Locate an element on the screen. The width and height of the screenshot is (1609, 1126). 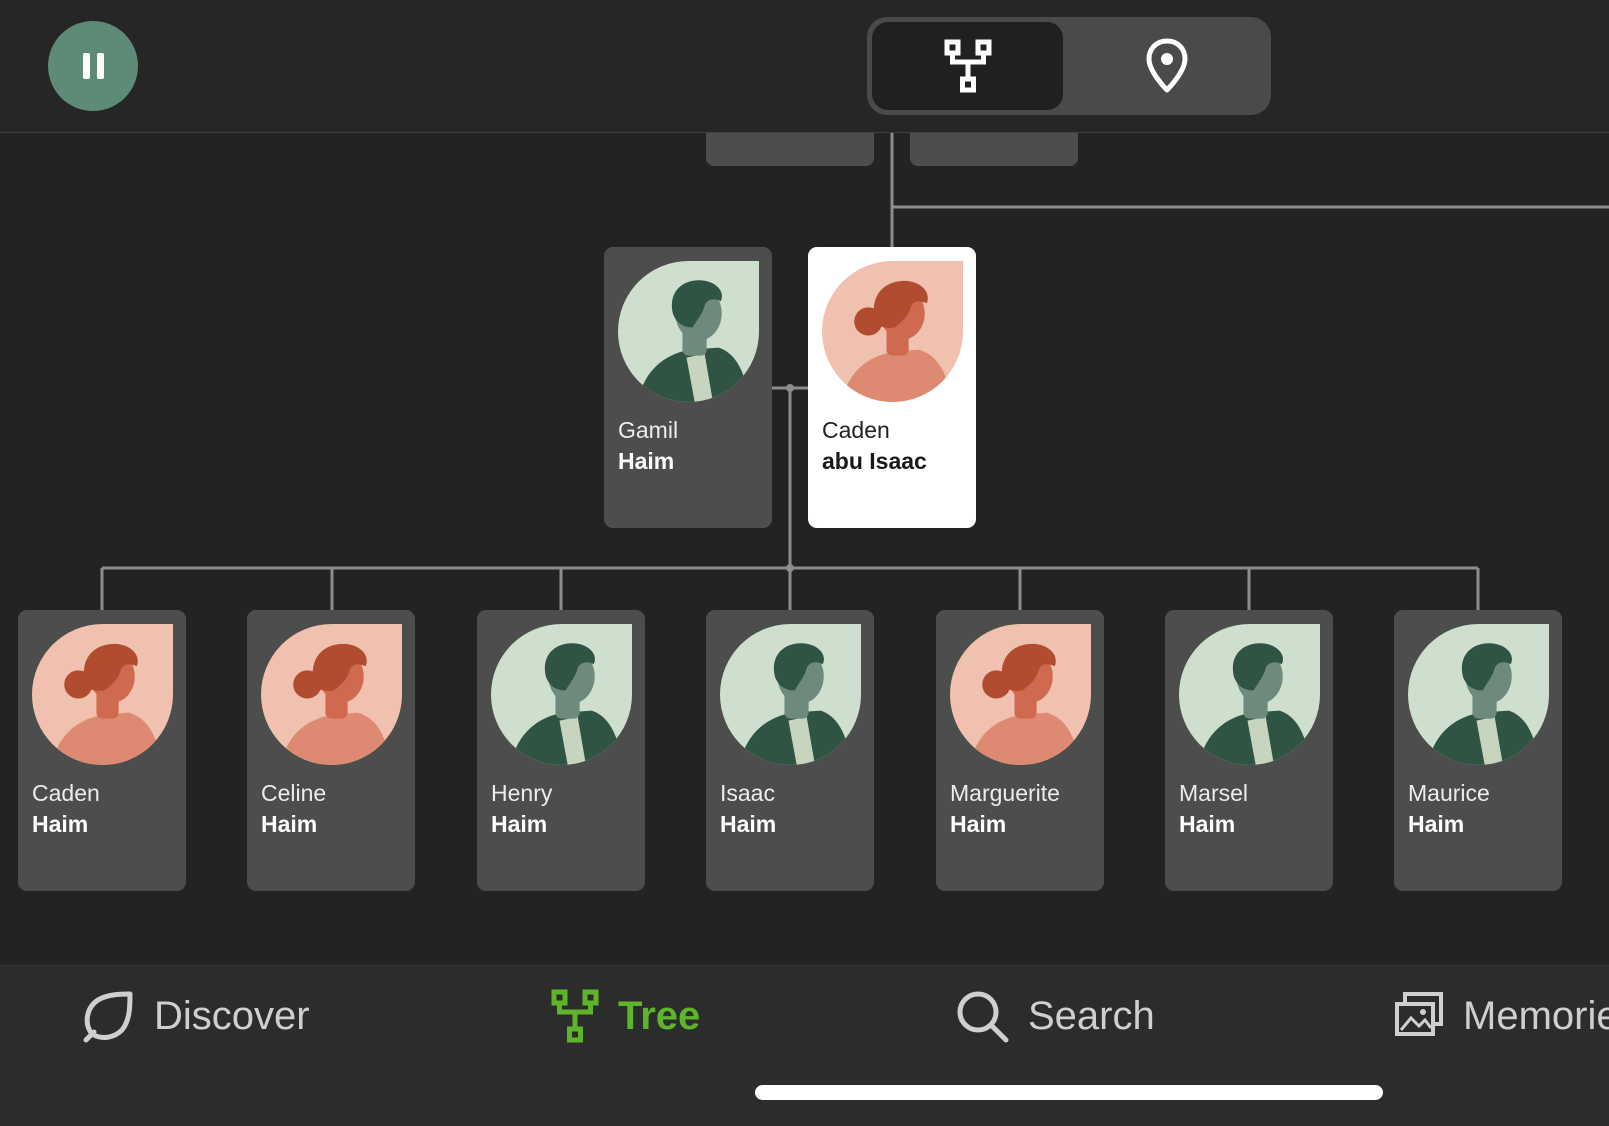
top-bar is located at coordinates (804, 66).